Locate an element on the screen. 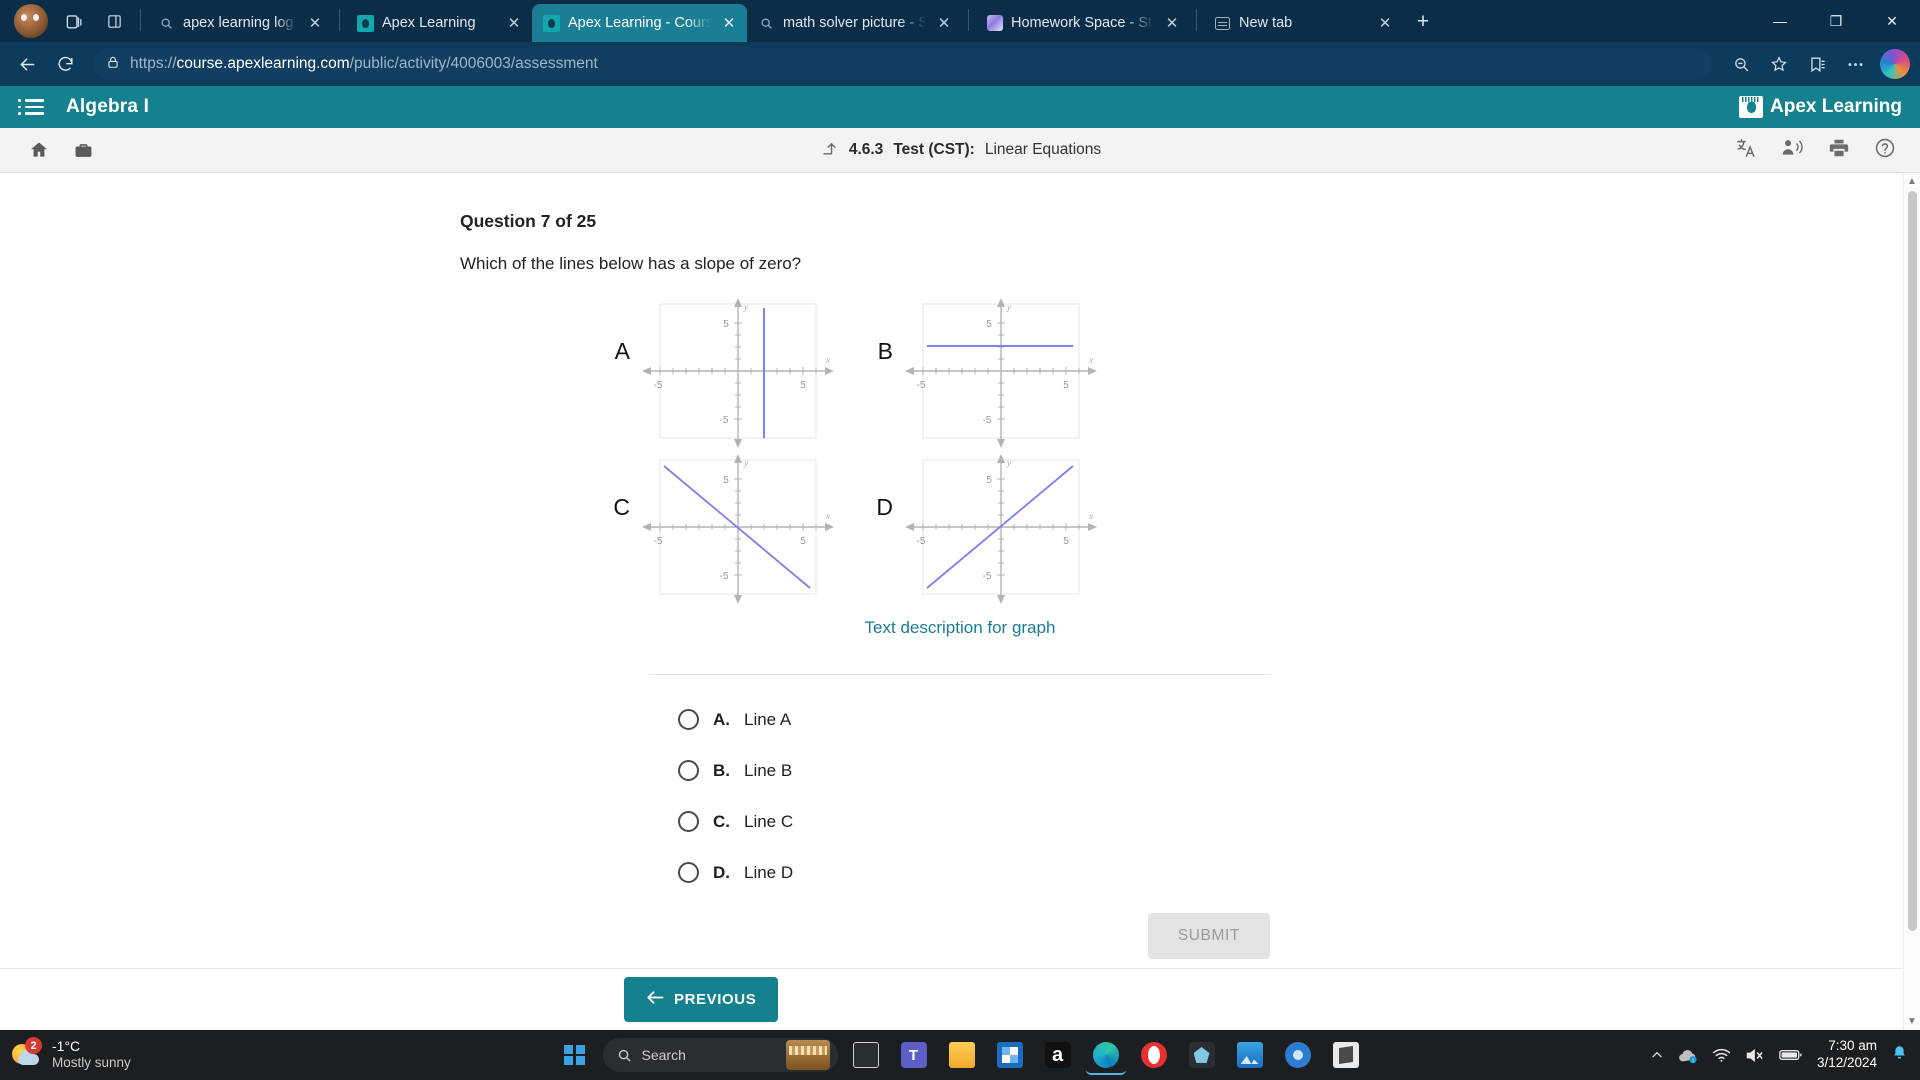 The image size is (1920, 1080). new-tab-button: + is located at coordinates (1423, 22).